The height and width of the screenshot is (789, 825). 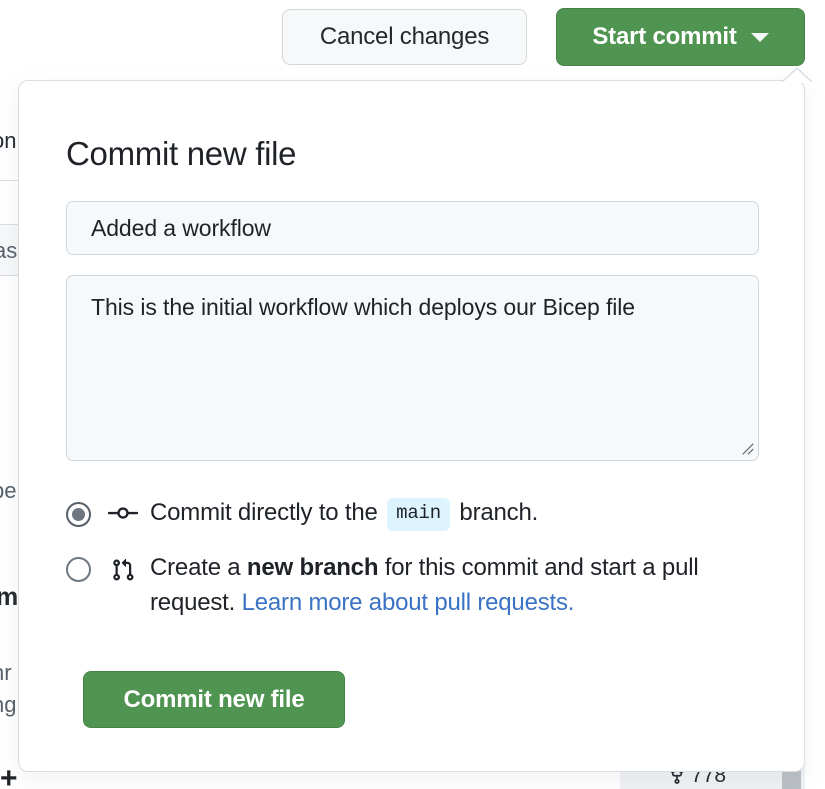 What do you see at coordinates (9, 250) in the screenshot?
I see `background-text-fragment: as` at bounding box center [9, 250].